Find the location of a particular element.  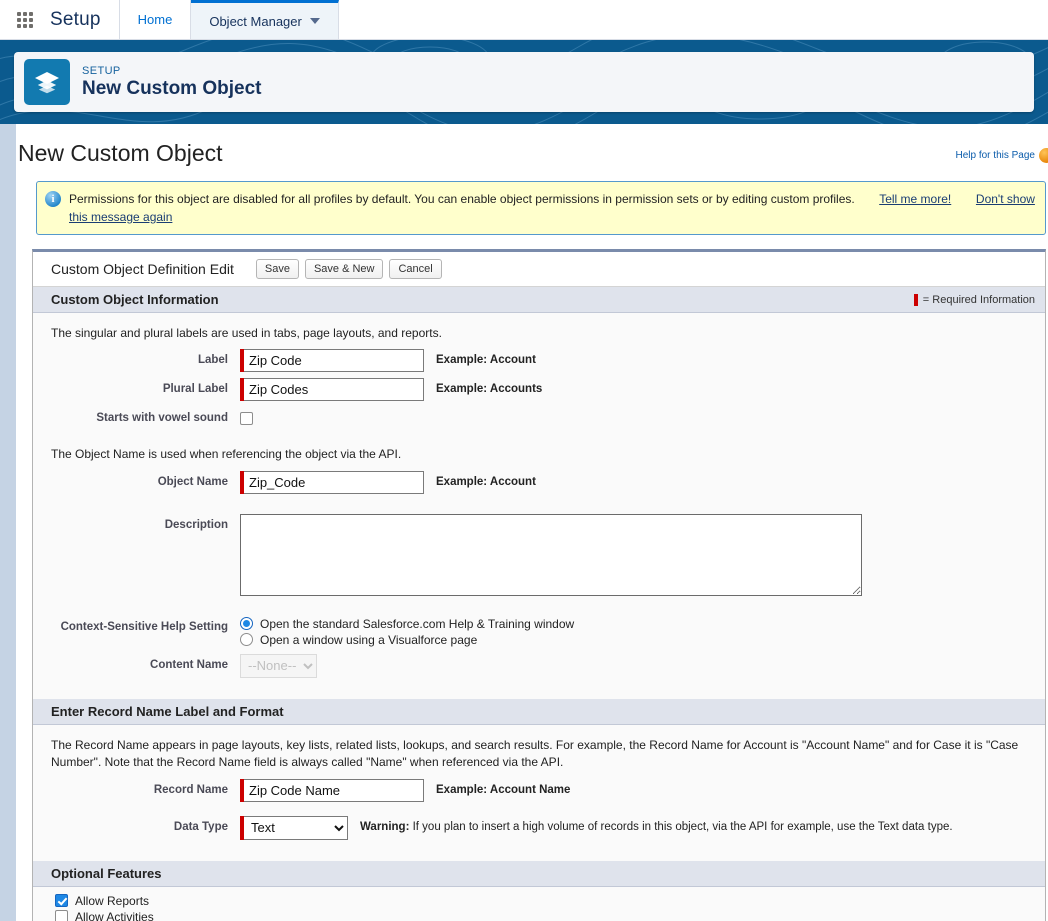

page-heading-row: New Custom Object Help for this Page is located at coordinates (532, 145).